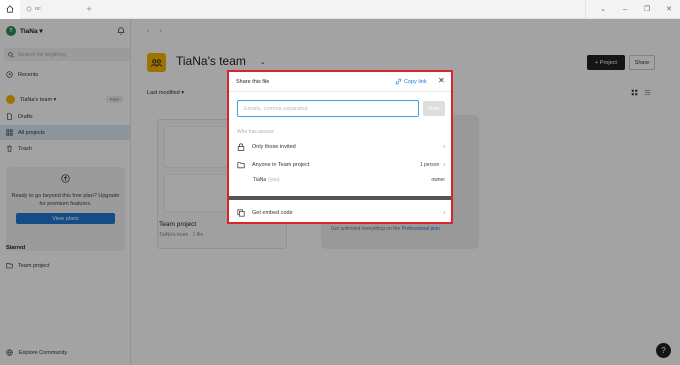 This screenshot has width=680, height=365. What do you see at coordinates (328, 108) in the screenshot?
I see `email-invite-input` at bounding box center [328, 108].